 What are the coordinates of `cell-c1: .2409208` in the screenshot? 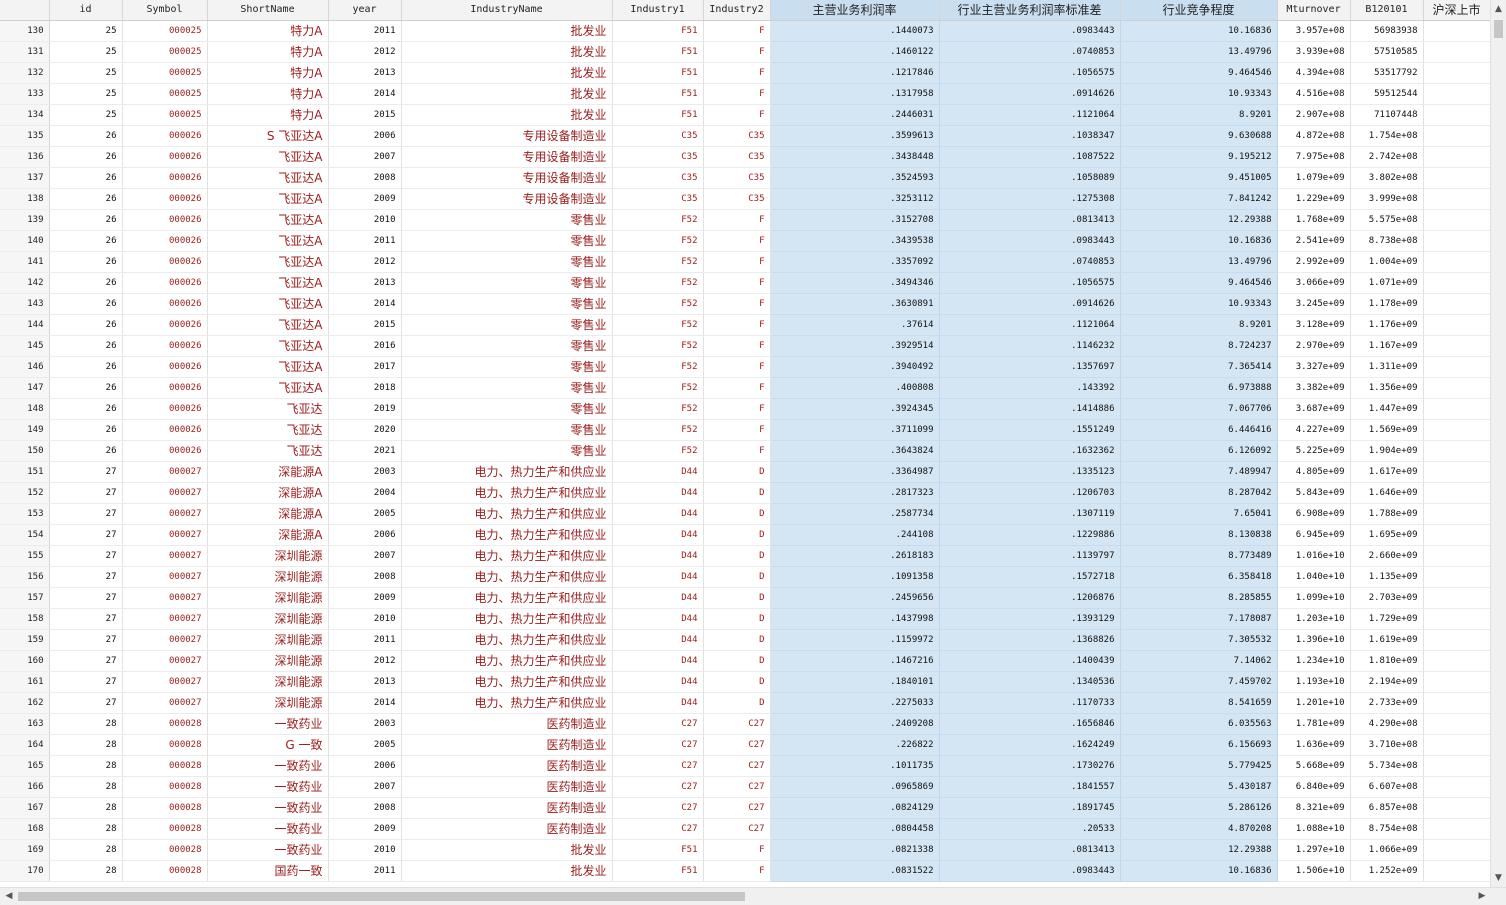 It's located at (855, 724).